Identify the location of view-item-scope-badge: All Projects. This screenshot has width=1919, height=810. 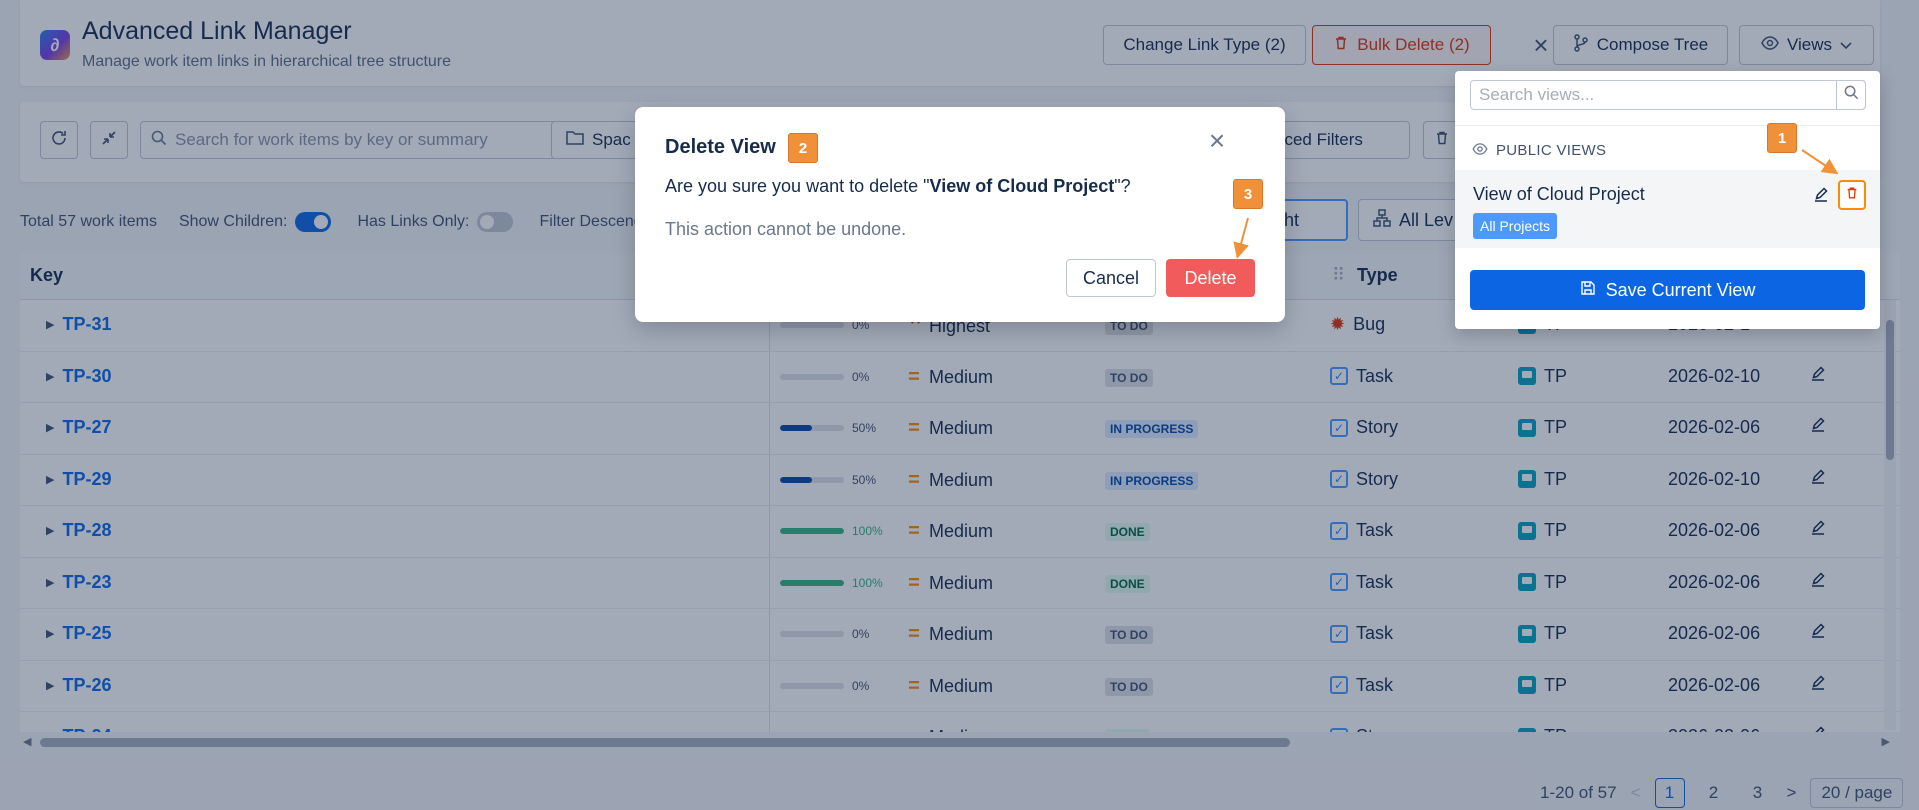
(1515, 226).